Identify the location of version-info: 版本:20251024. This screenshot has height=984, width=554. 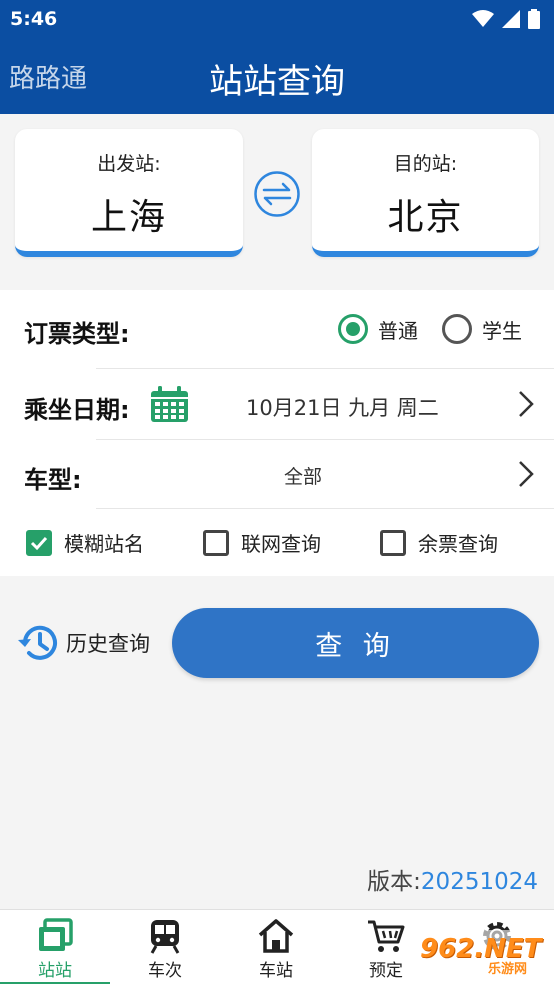
(452, 879).